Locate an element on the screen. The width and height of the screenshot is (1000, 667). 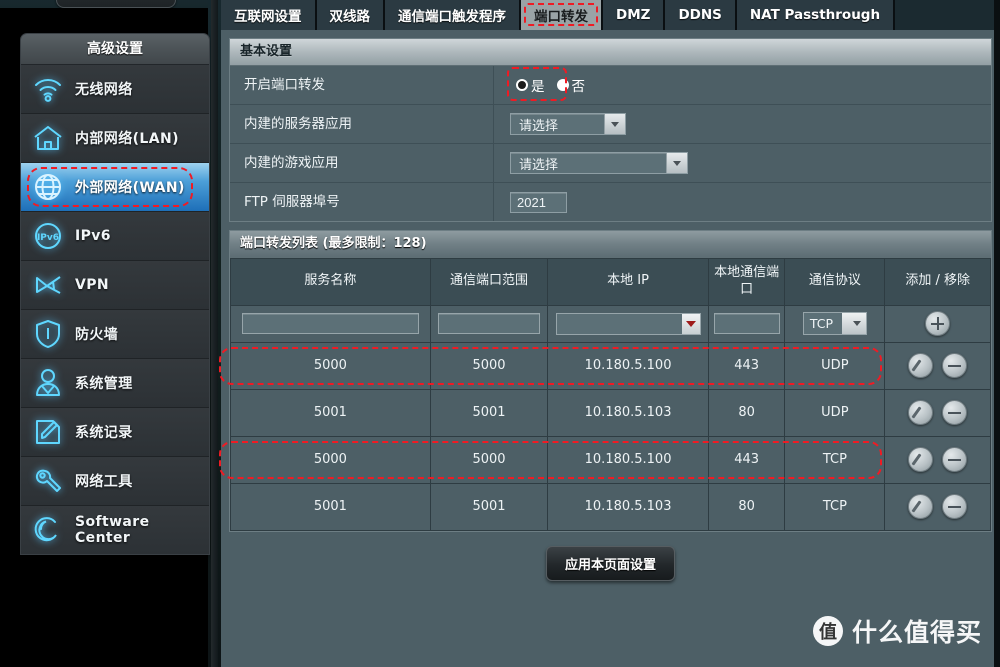
table-row: 5001 5001 10.180.5.103 80 TCP is located at coordinates (610, 506).